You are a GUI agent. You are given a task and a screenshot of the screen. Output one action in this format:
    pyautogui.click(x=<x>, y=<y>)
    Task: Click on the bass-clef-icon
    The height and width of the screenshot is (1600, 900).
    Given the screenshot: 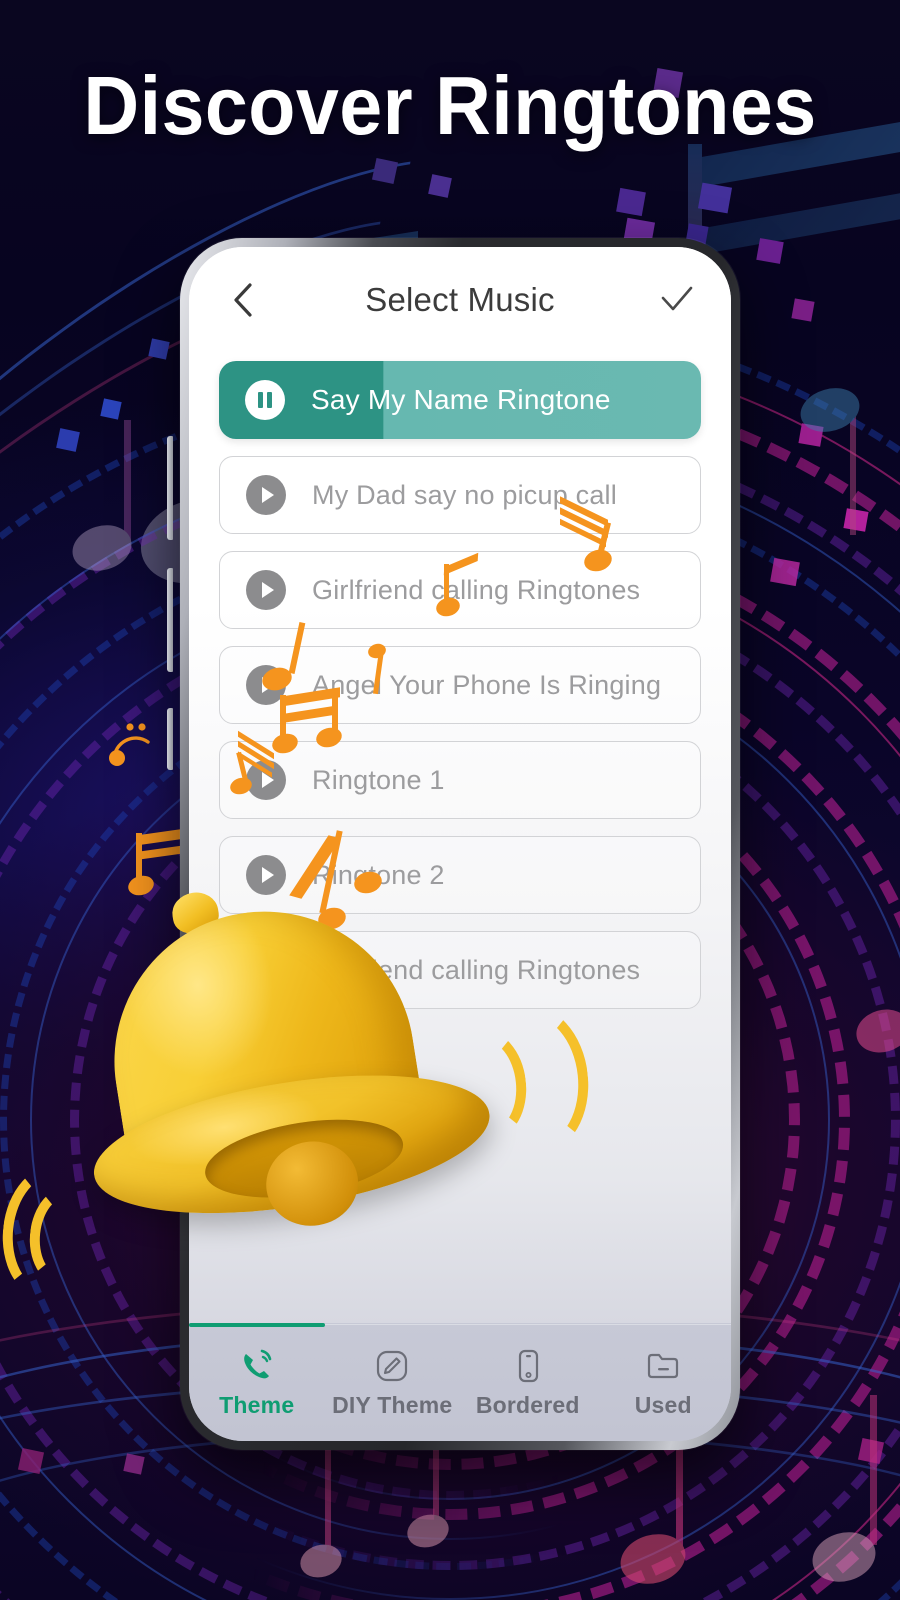 What is the action you would take?
    pyautogui.click(x=129, y=744)
    